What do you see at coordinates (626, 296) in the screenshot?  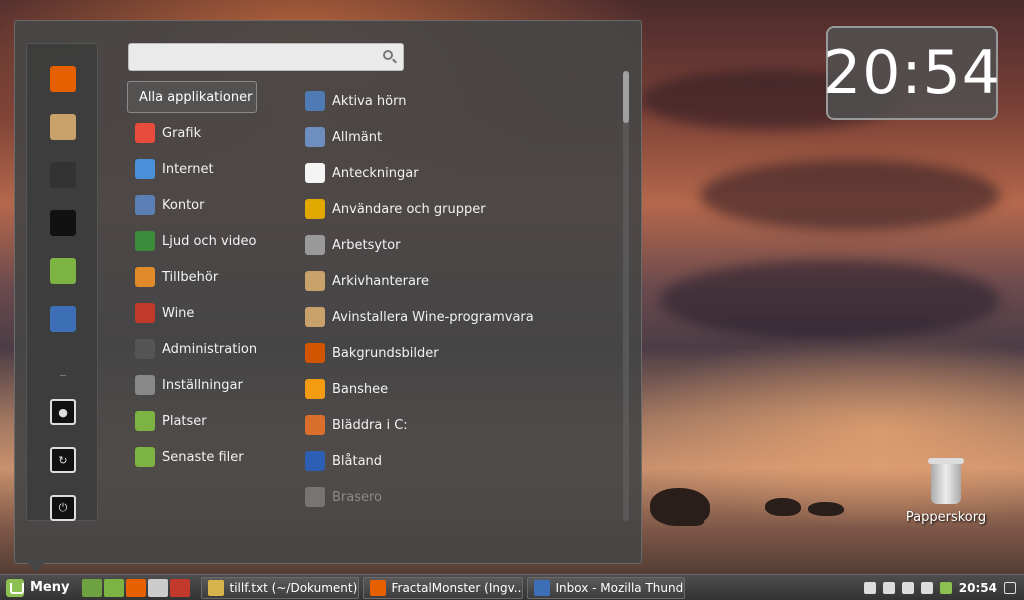 I see `app-list-scrollbar` at bounding box center [626, 296].